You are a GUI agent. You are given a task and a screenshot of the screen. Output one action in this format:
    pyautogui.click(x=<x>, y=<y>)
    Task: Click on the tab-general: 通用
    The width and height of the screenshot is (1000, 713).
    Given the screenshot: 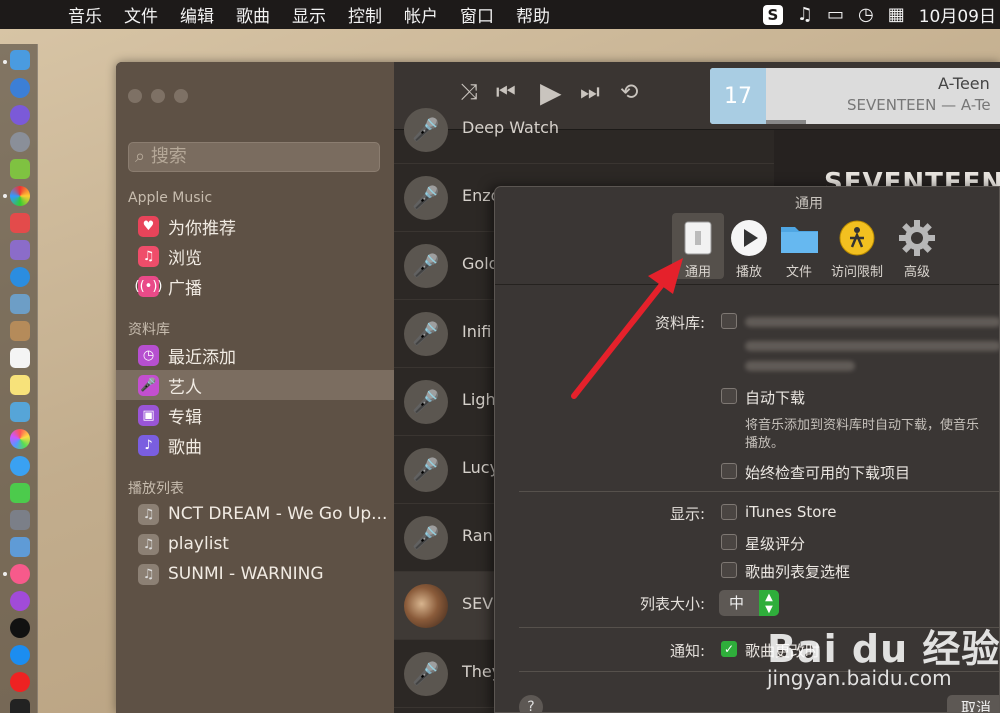 What is the action you would take?
    pyautogui.click(x=698, y=246)
    